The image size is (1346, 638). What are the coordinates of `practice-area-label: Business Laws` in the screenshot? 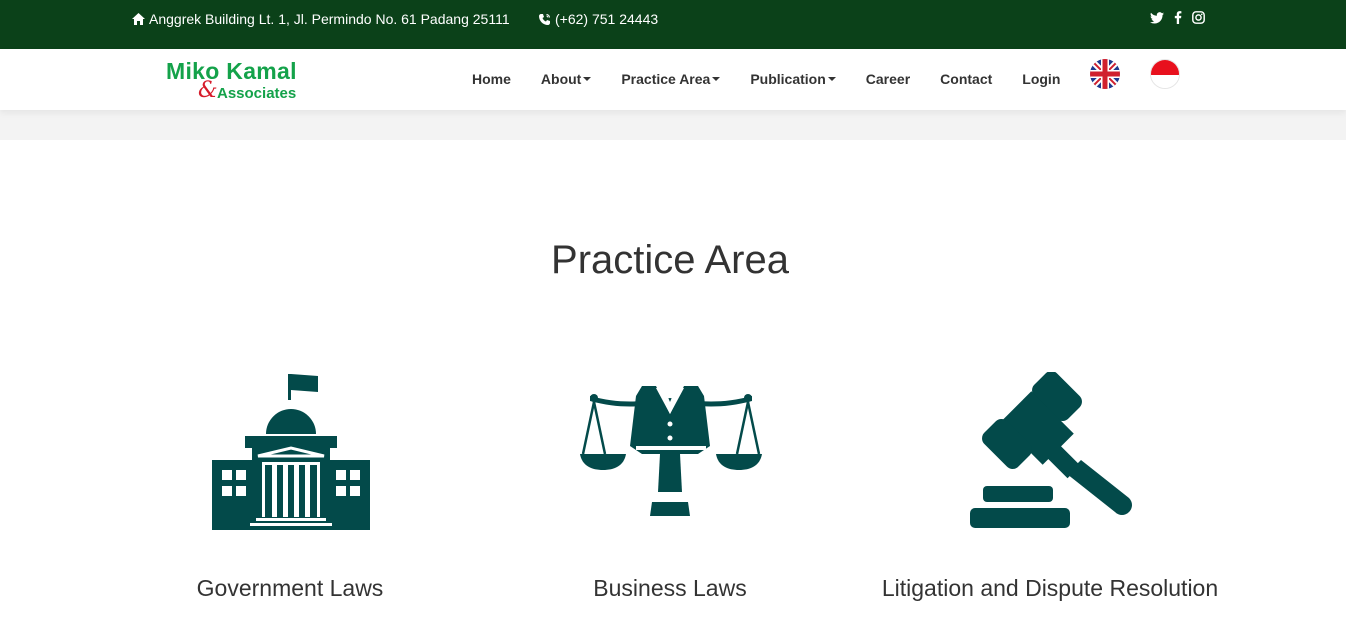 It's located at (670, 588).